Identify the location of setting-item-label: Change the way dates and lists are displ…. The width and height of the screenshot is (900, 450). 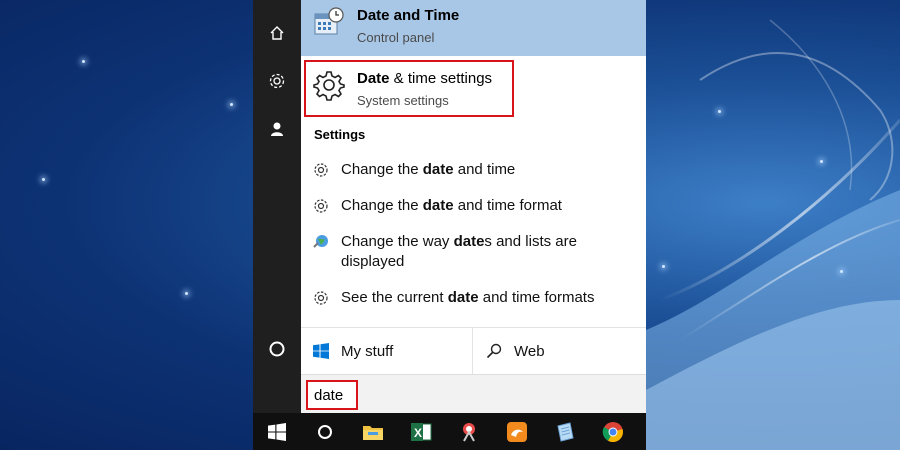
(459, 251).